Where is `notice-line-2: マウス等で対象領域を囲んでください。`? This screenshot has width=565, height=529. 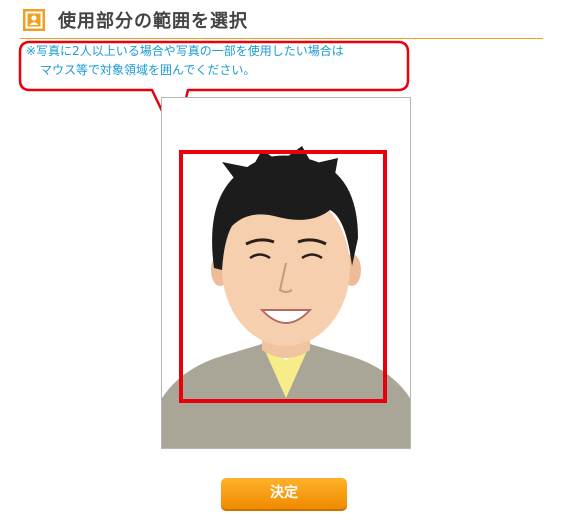 notice-line-2: マウス等で対象領域を囲んでください。 is located at coordinates (148, 70).